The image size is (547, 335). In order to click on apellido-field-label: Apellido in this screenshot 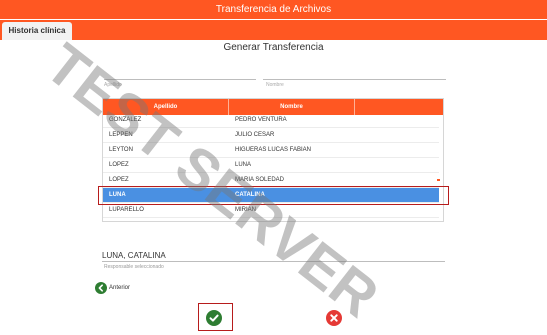, I will do `click(113, 85)`.